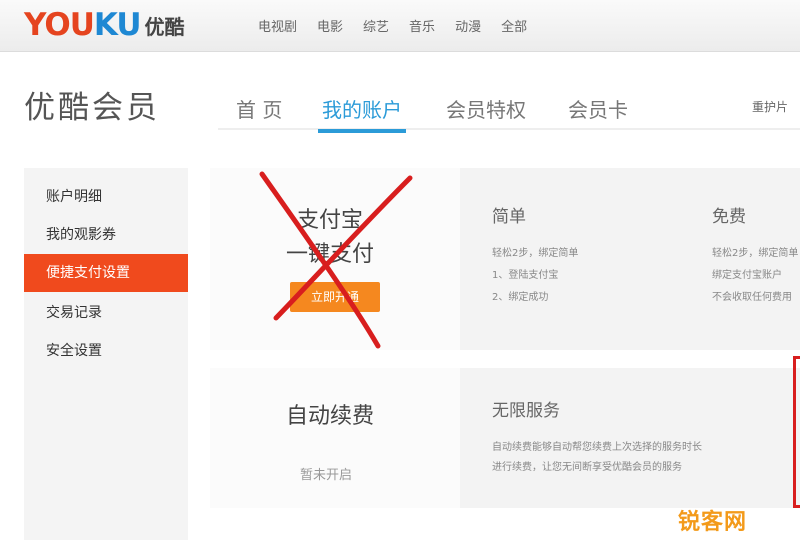 The height and width of the screenshot is (550, 800). I want to click on unlimited-service-line: 进行续费，让您无间断享受优酷会员的服务, so click(587, 467).